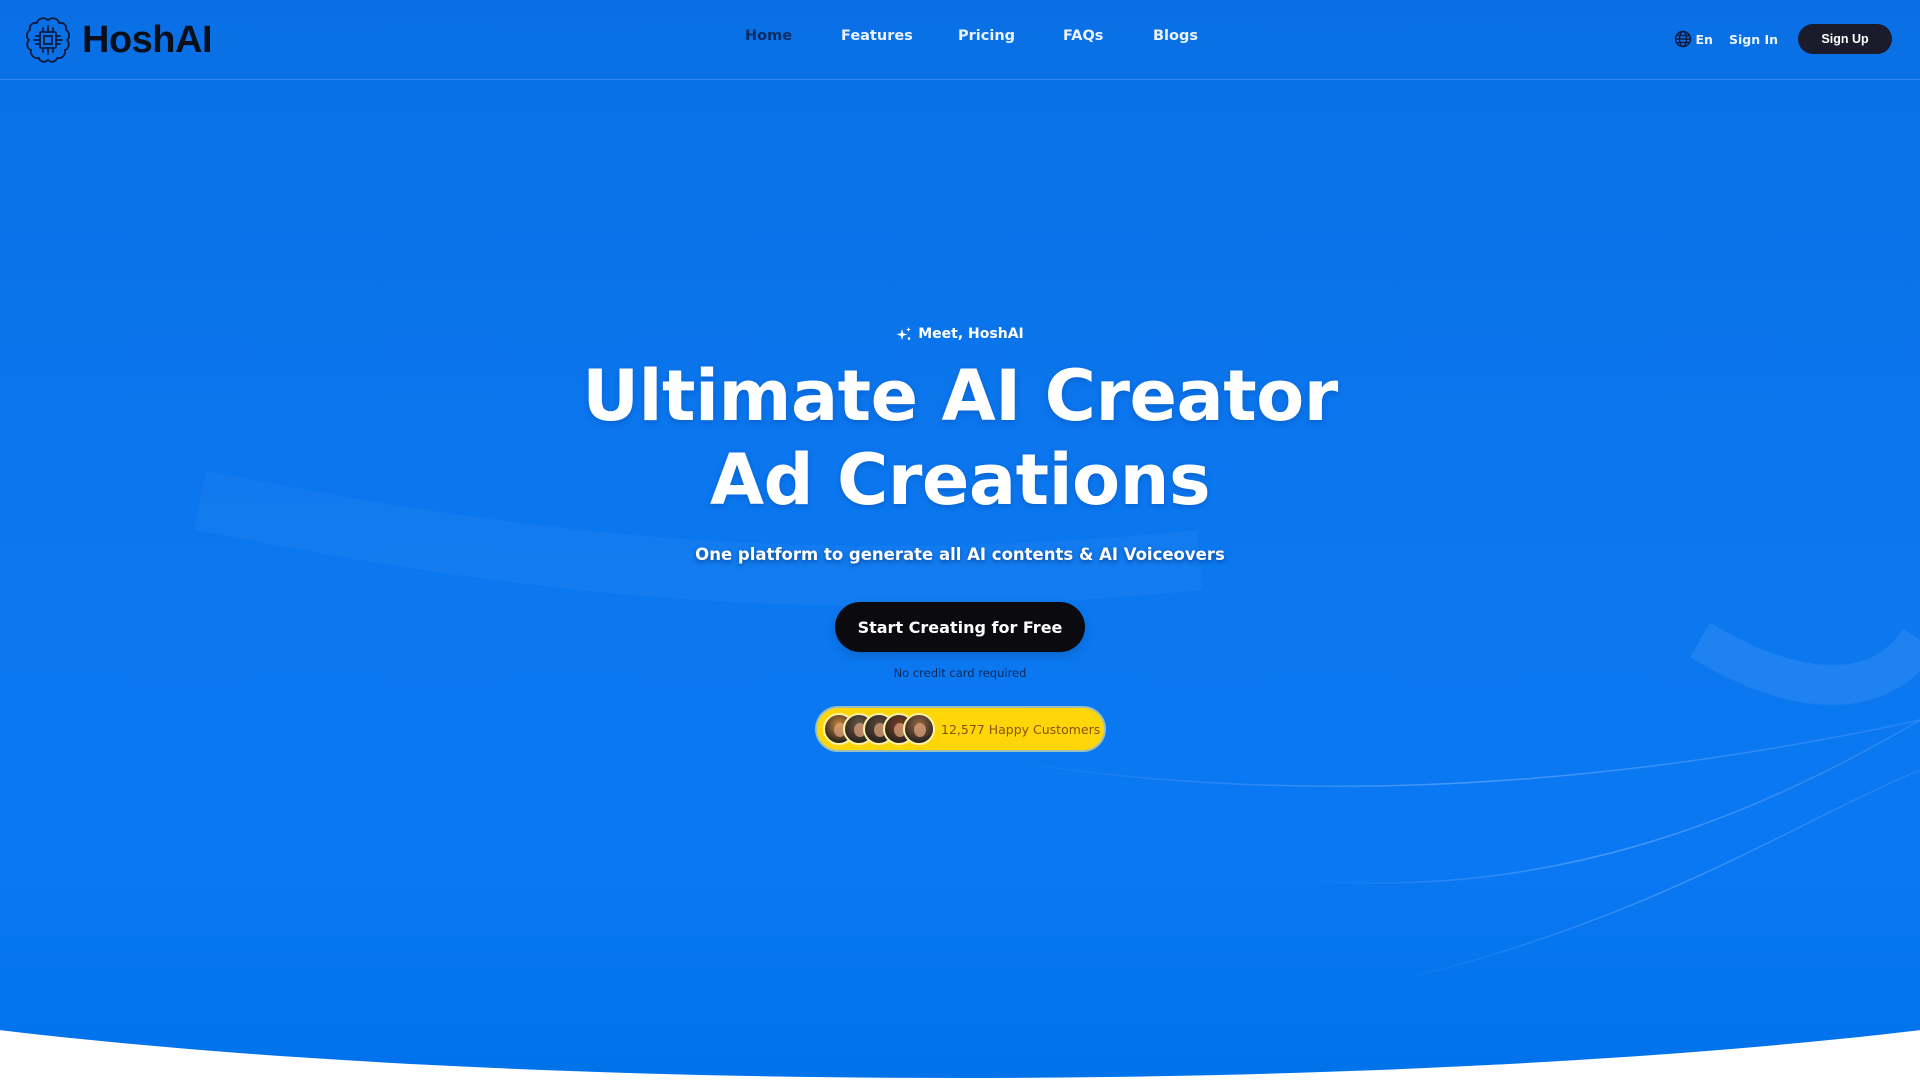 This screenshot has width=1920, height=1080. Describe the element at coordinates (1682, 39) in the screenshot. I see `globe-icon` at that location.